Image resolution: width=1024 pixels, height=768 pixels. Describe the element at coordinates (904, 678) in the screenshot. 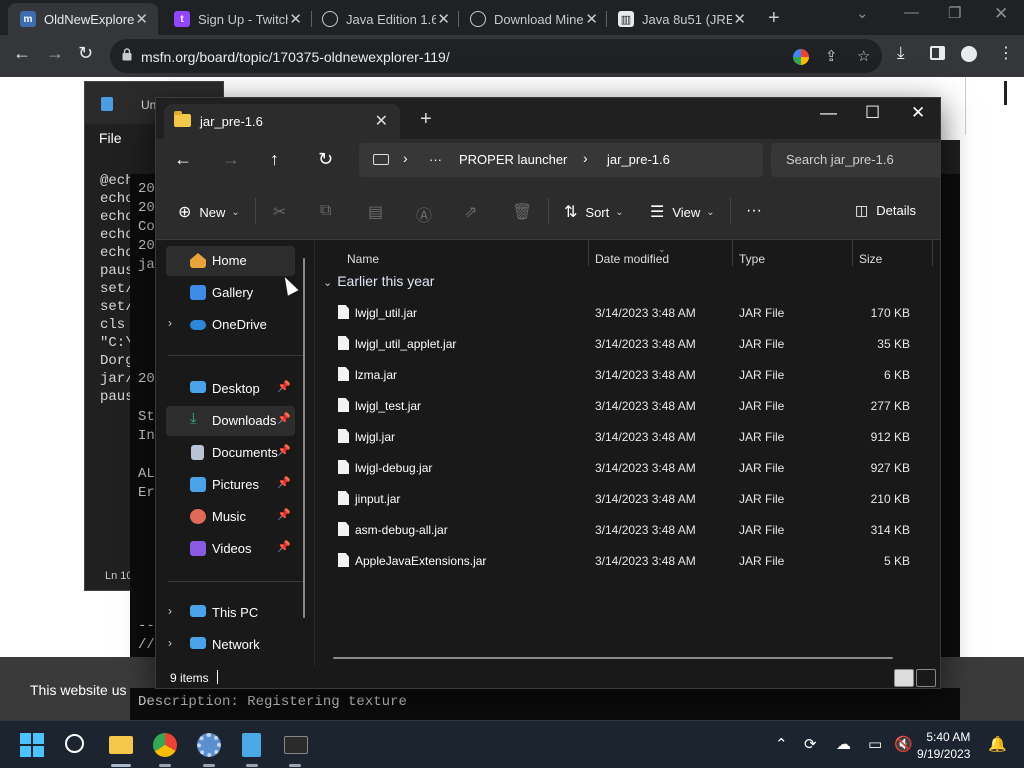

I see `details-view-icon` at that location.